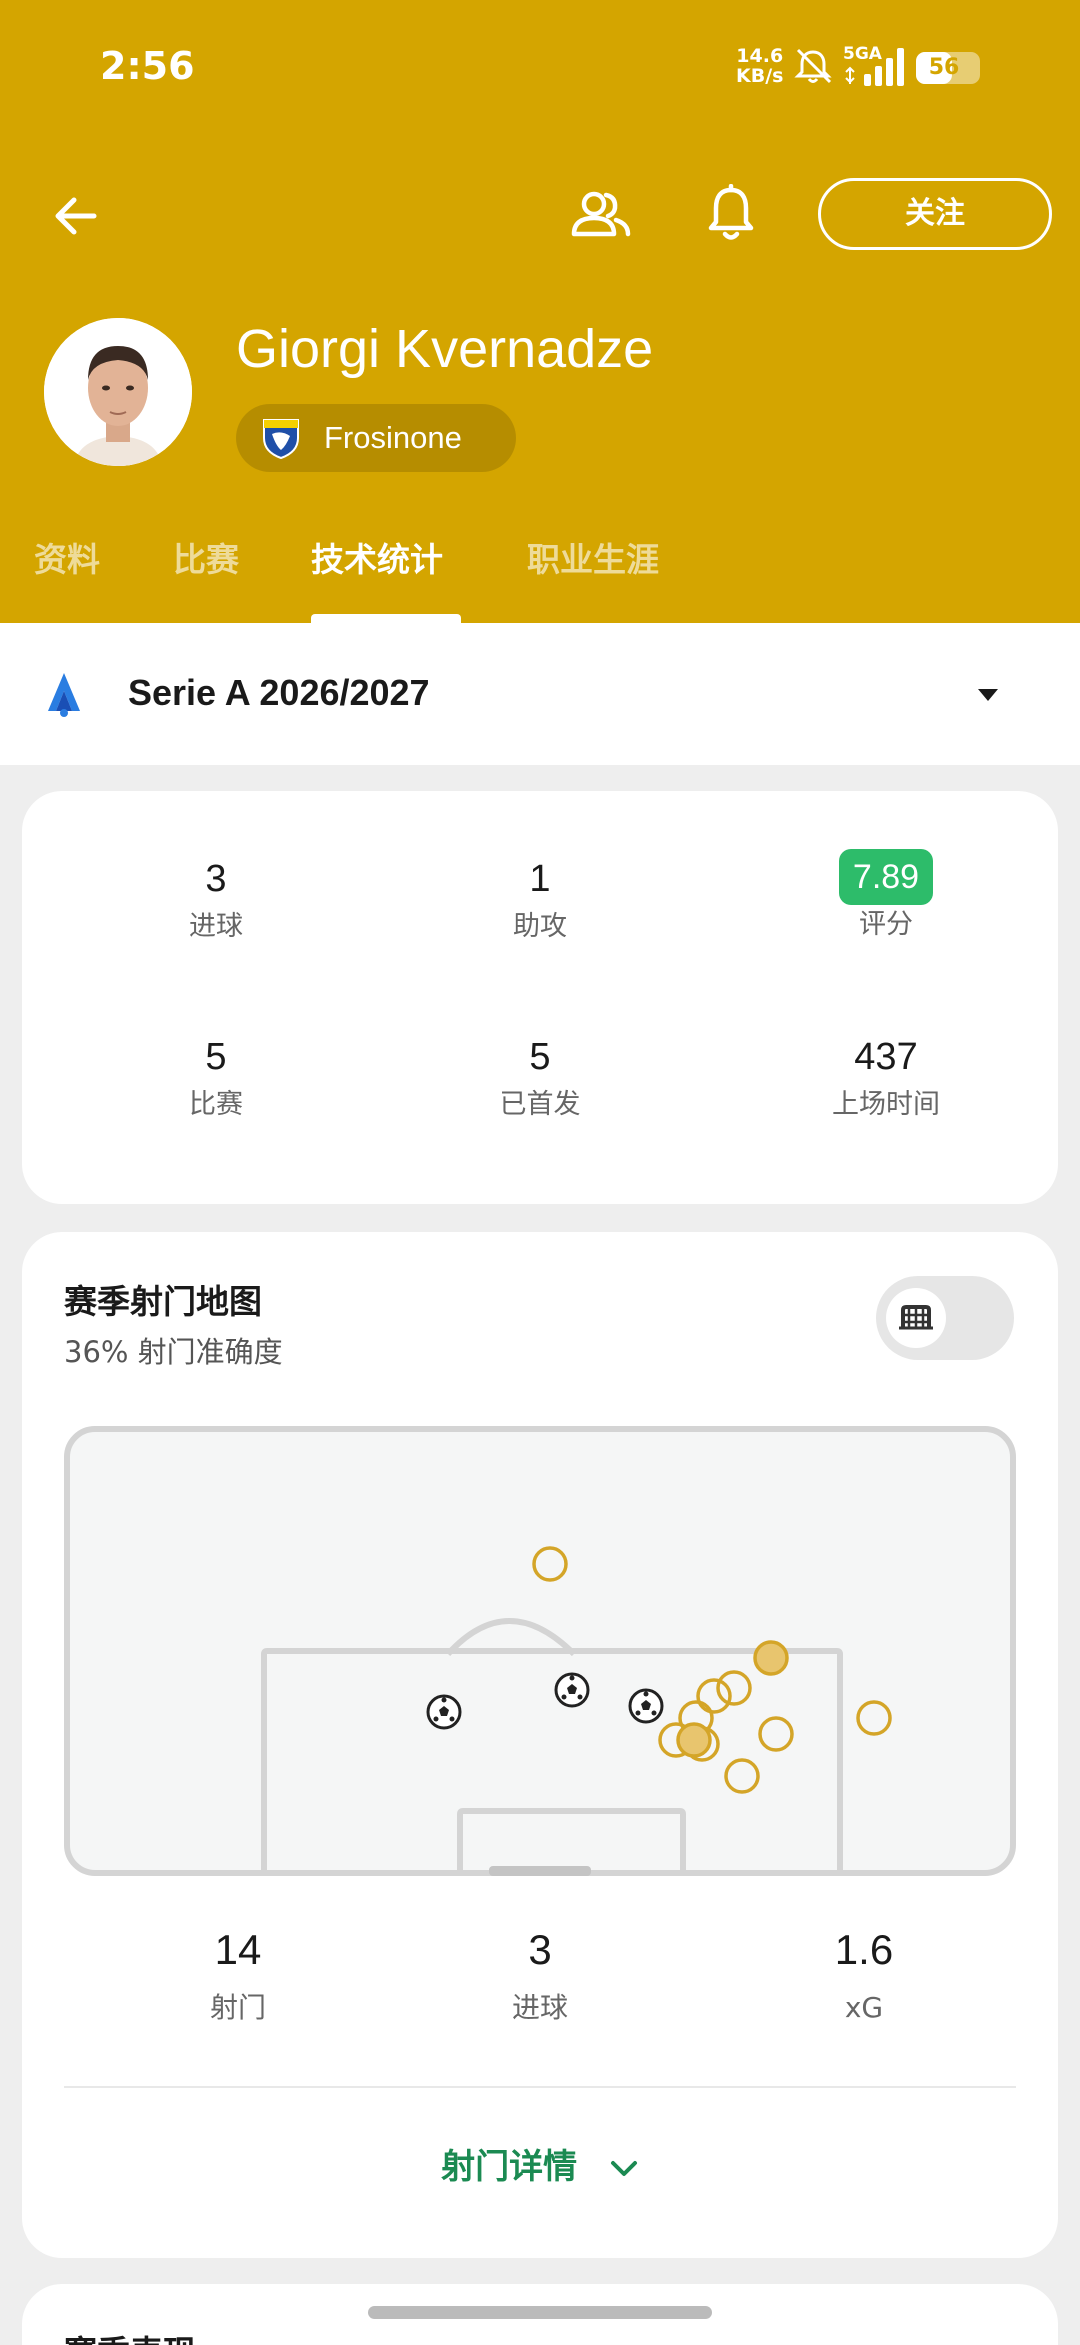 The height and width of the screenshot is (2345, 1080). I want to click on network-speed-value: 14.6, so click(760, 56).